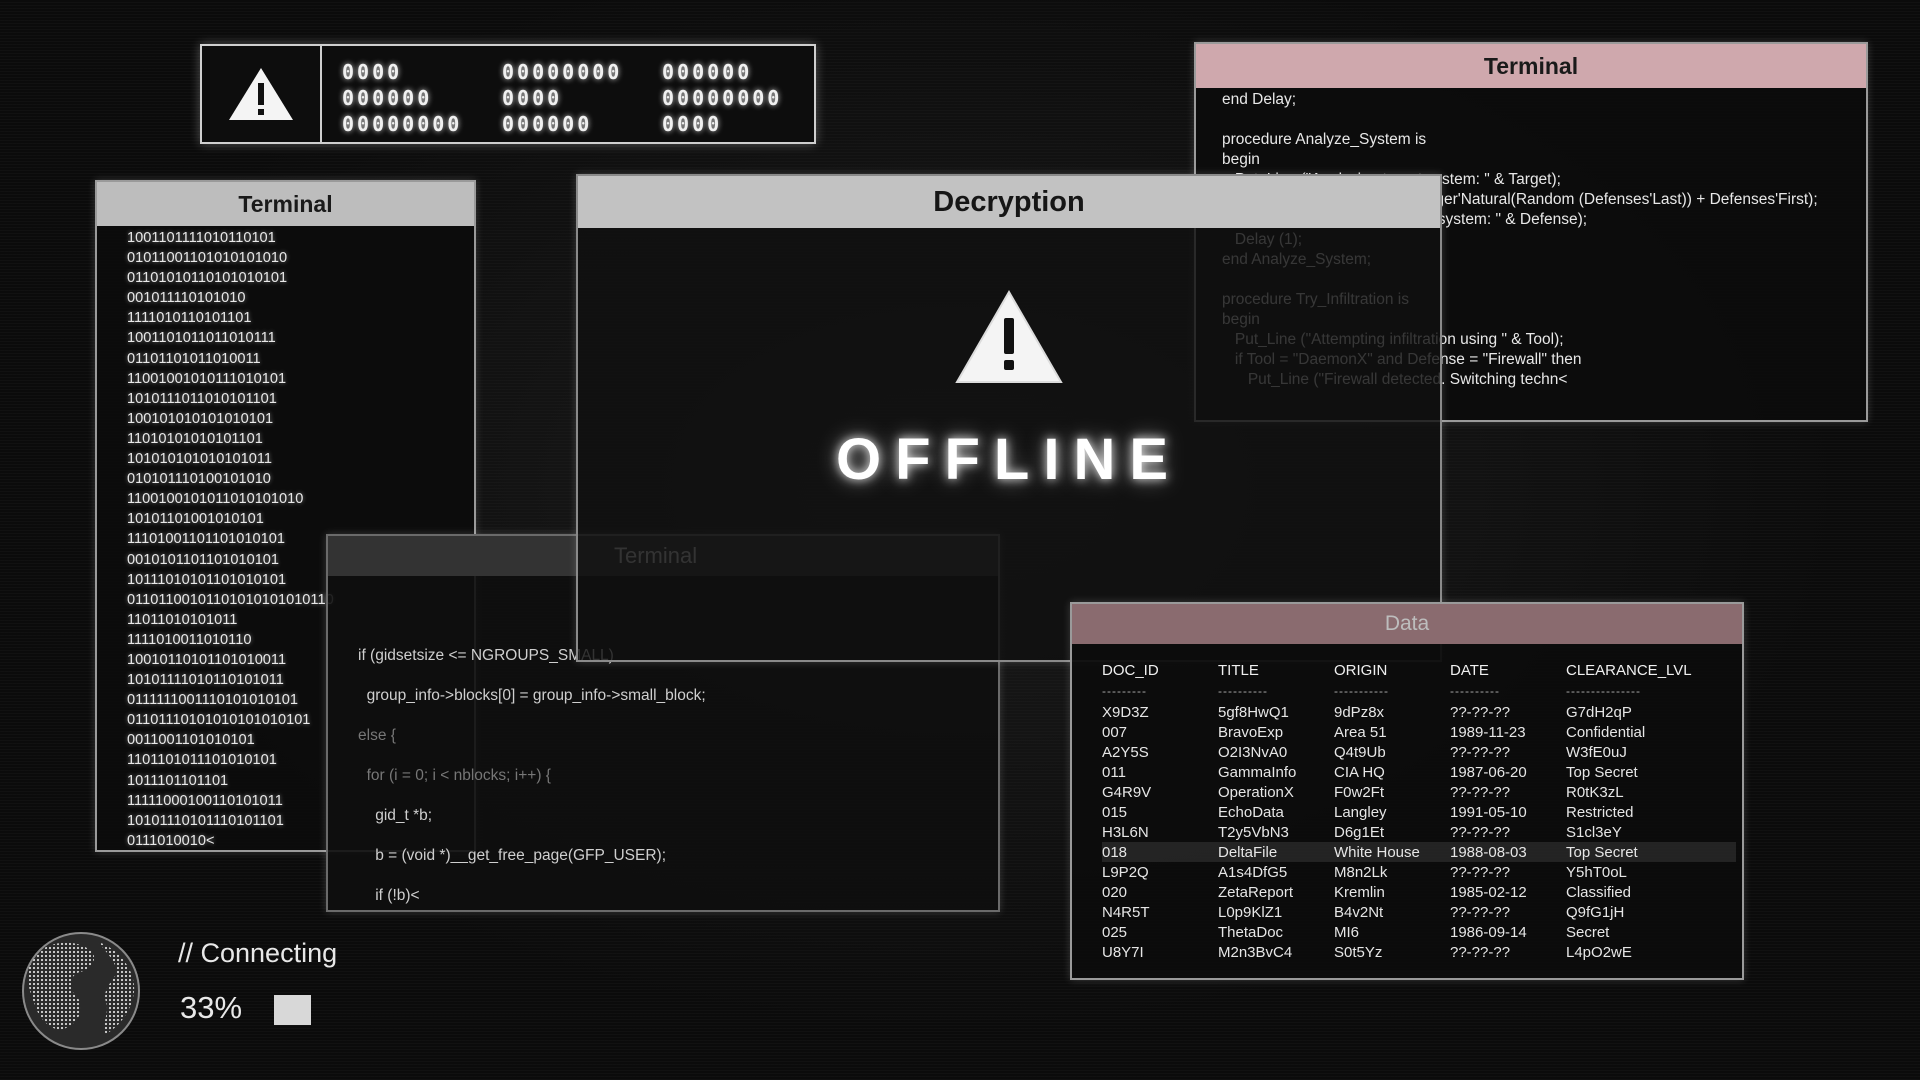 The width and height of the screenshot is (1920, 1080). I want to click on table-cell: L9P2Q, so click(1125, 872).